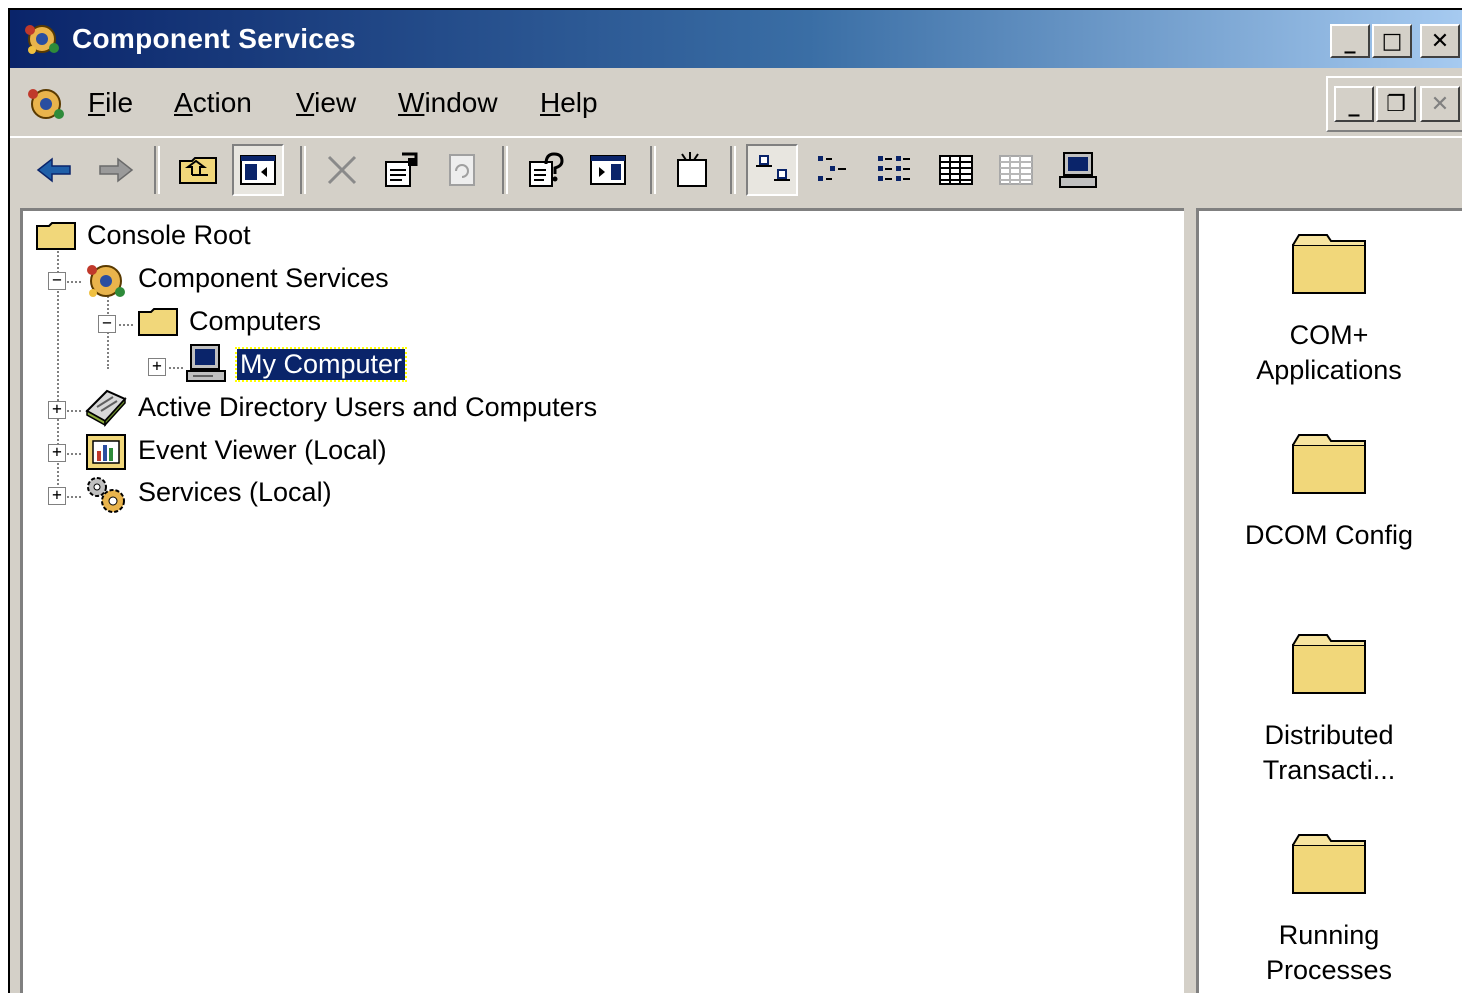 This screenshot has width=1462, height=993. What do you see at coordinates (772, 170) in the screenshot?
I see `large-icons-view-icon` at bounding box center [772, 170].